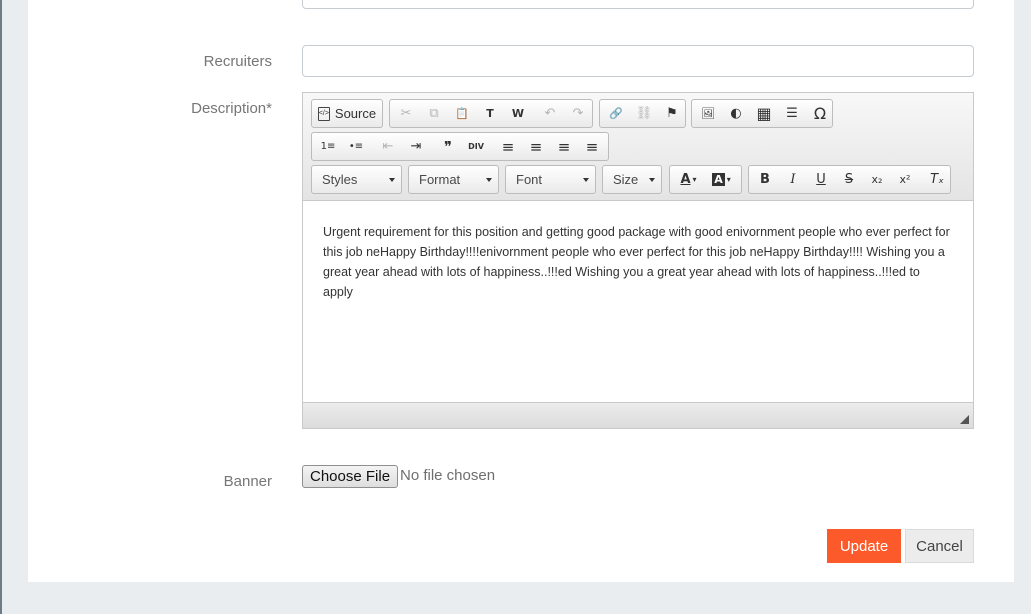  What do you see at coordinates (388, 146) in the screenshot?
I see `outdent-icon: ⇤` at bounding box center [388, 146].